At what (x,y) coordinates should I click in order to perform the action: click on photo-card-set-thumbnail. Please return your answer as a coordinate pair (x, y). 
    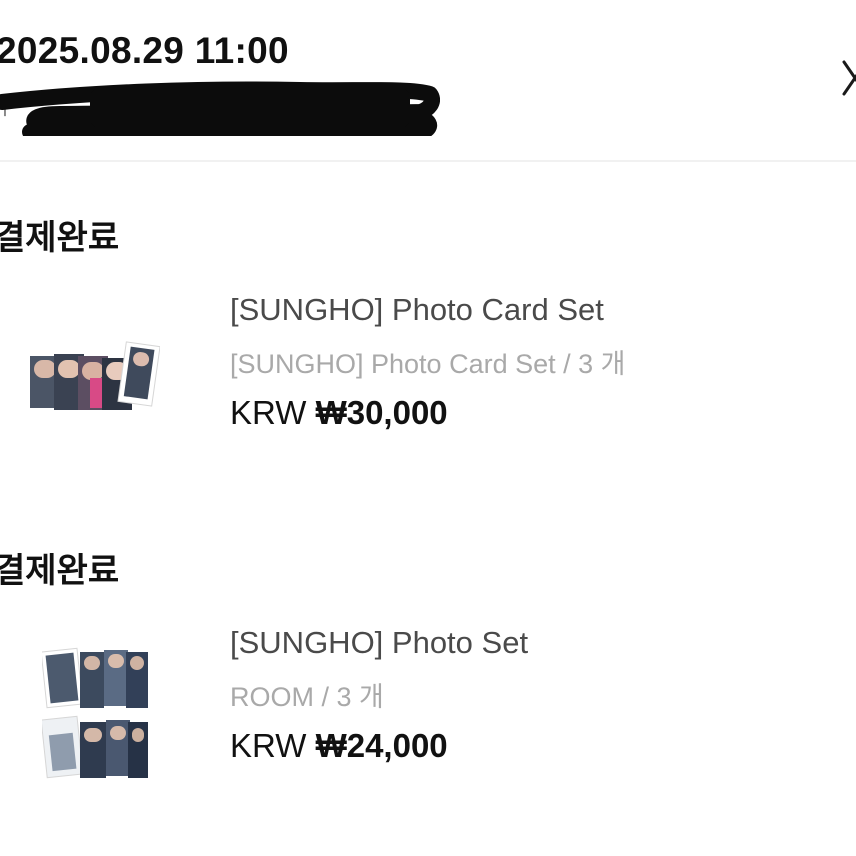
    Looking at the image, I should click on (94, 376).